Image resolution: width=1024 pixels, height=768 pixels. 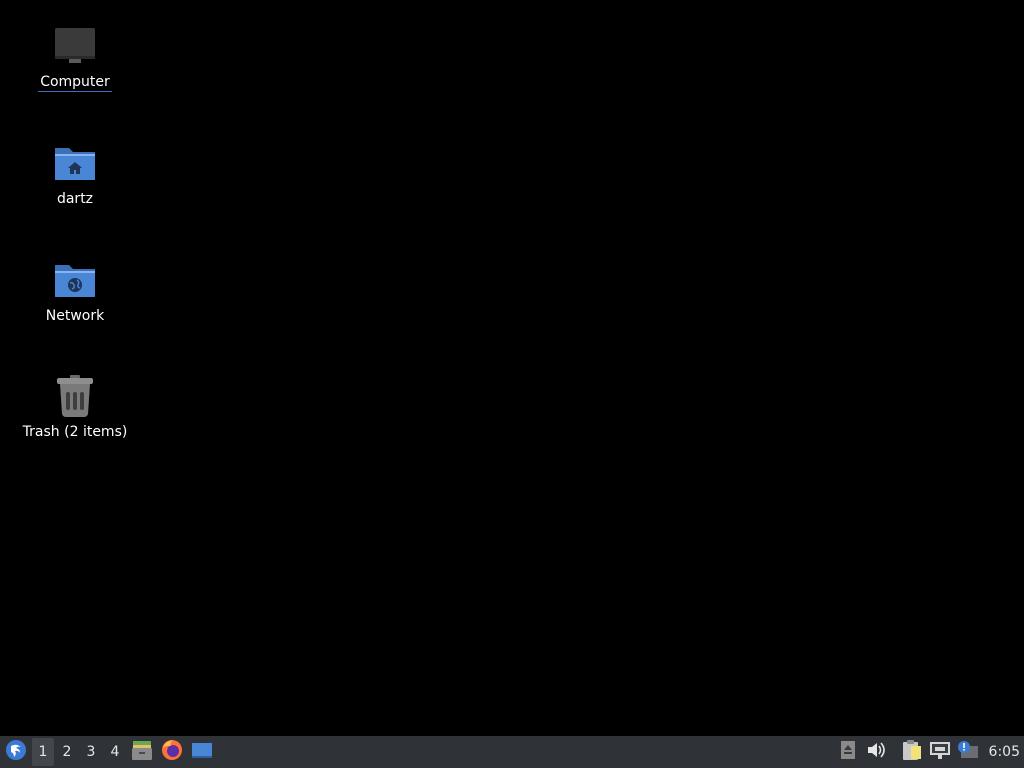 What do you see at coordinates (75, 432) in the screenshot?
I see `desktop-icon-label: Trash (2 items)` at bounding box center [75, 432].